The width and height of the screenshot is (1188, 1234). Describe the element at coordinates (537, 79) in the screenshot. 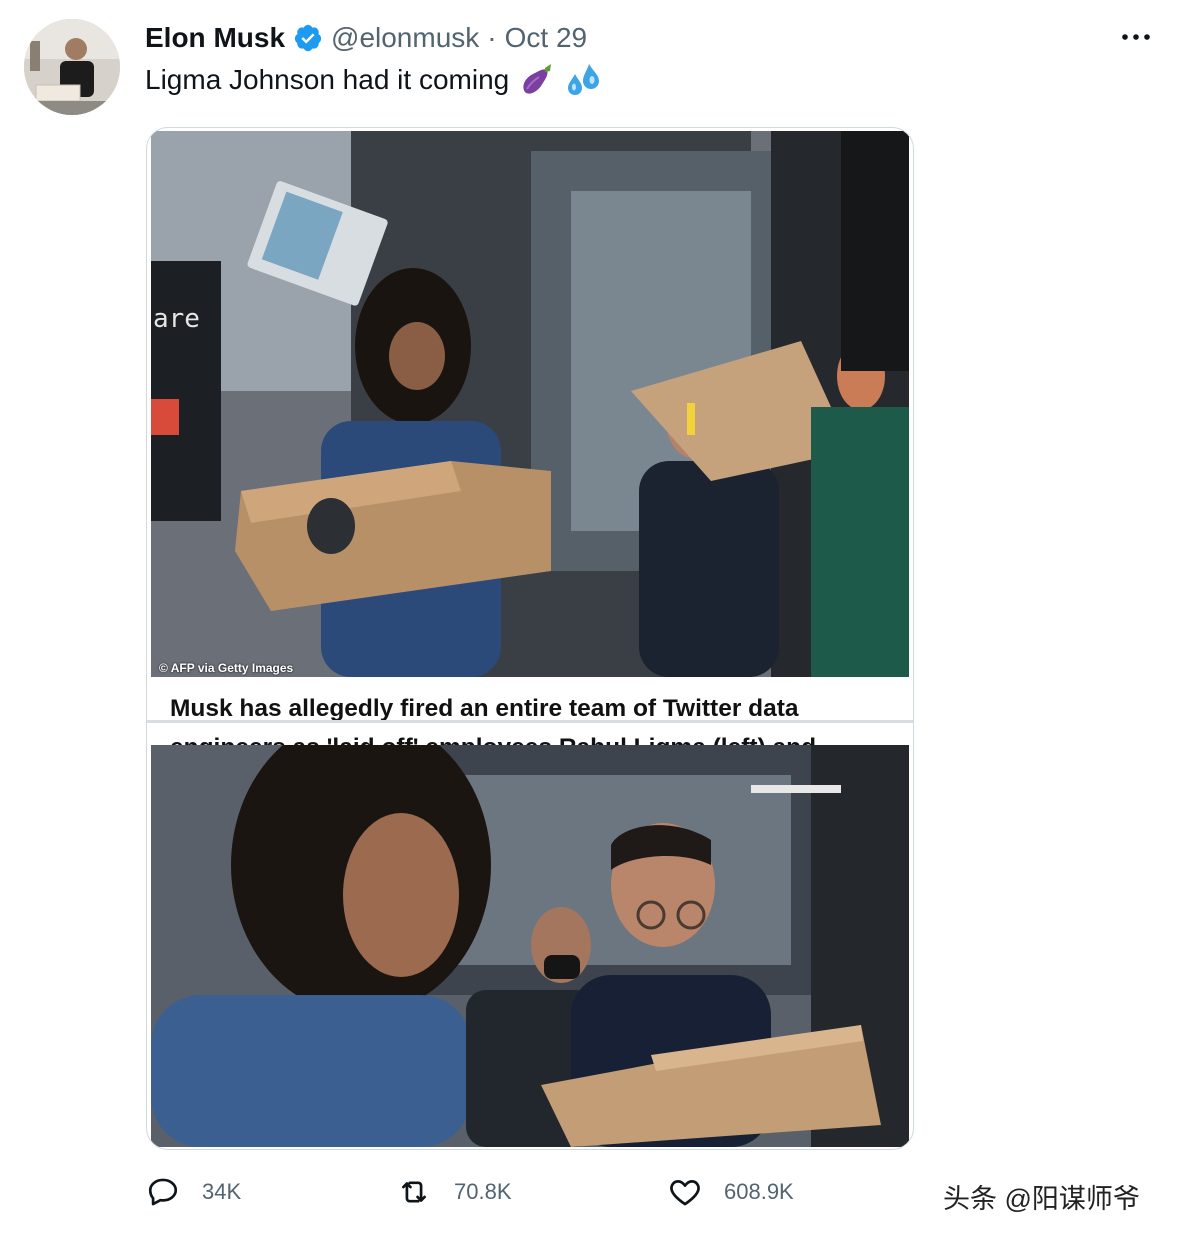

I see `eggplant-icon` at that location.